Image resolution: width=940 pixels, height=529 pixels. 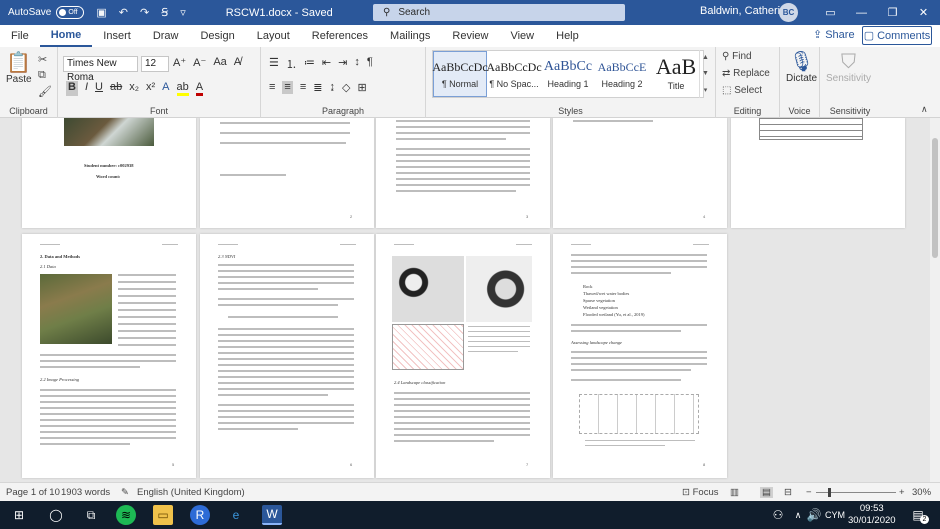 What do you see at coordinates (463, 173) in the screenshot?
I see `page-3: 3` at bounding box center [463, 173].